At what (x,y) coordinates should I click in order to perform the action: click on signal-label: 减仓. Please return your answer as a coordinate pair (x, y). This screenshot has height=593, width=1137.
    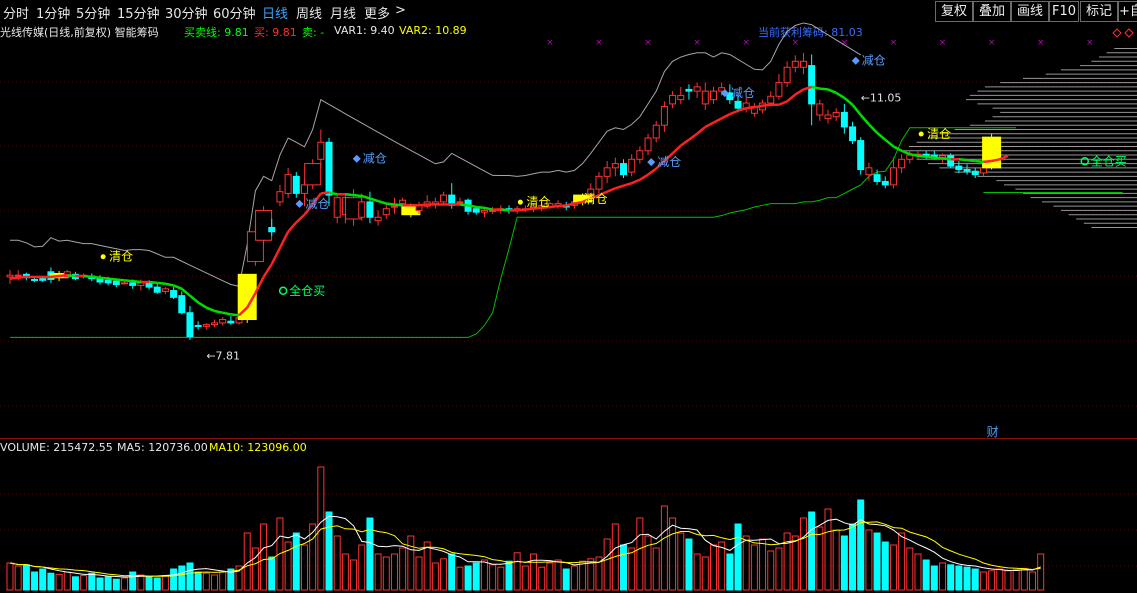
    Looking at the image, I should click on (375, 159).